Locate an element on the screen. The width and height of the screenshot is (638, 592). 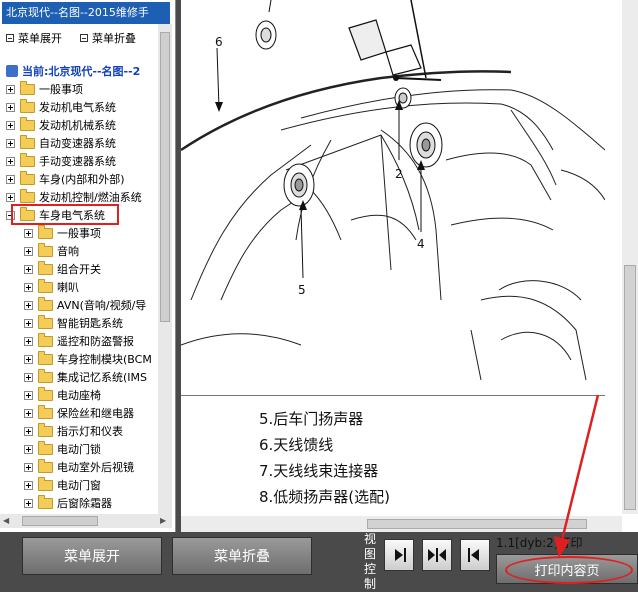
tree-expand-label: 菜单展开 is located at coordinates (40, 38).